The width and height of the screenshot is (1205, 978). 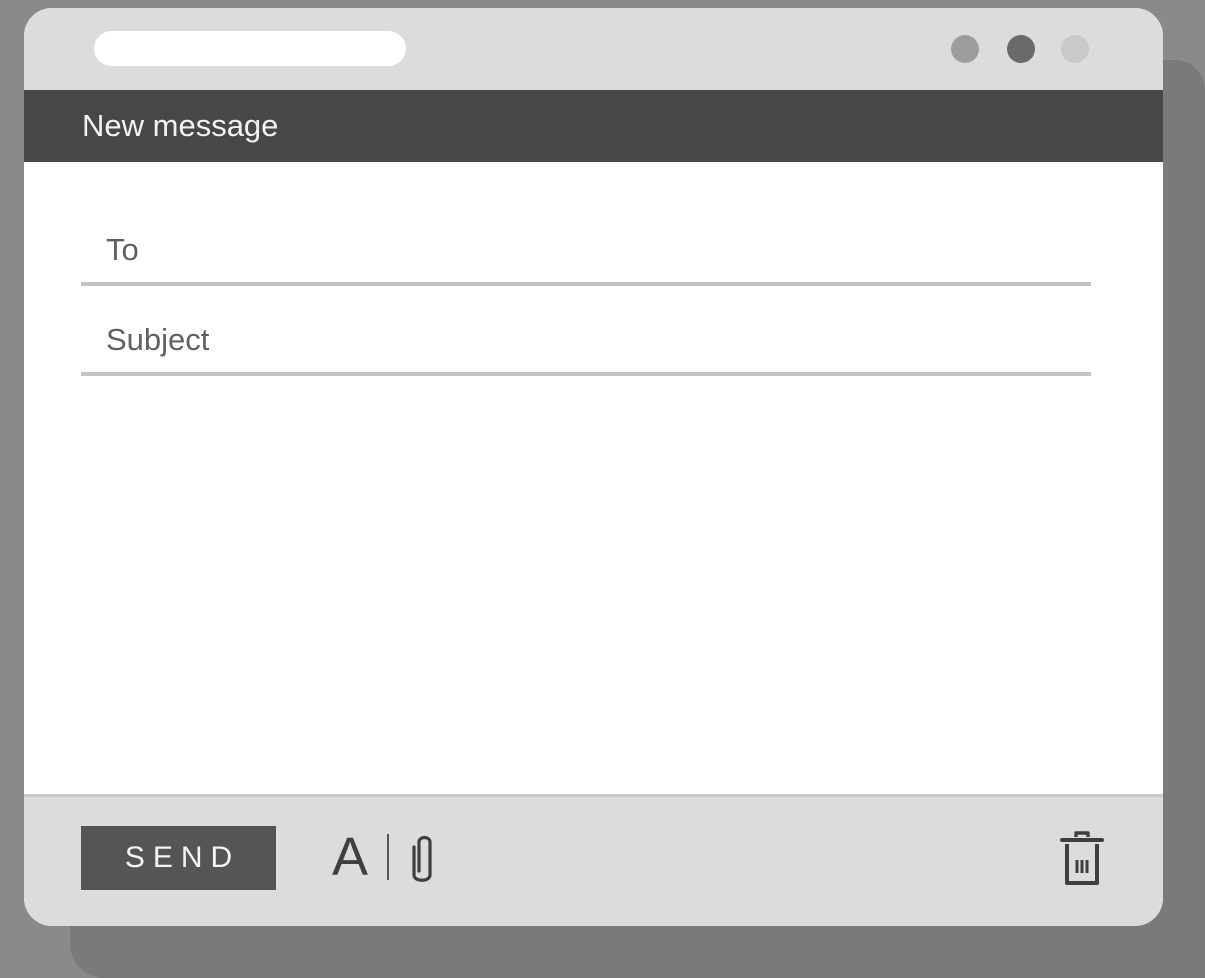 What do you see at coordinates (158, 339) in the screenshot?
I see `subject-field-label: Subject` at bounding box center [158, 339].